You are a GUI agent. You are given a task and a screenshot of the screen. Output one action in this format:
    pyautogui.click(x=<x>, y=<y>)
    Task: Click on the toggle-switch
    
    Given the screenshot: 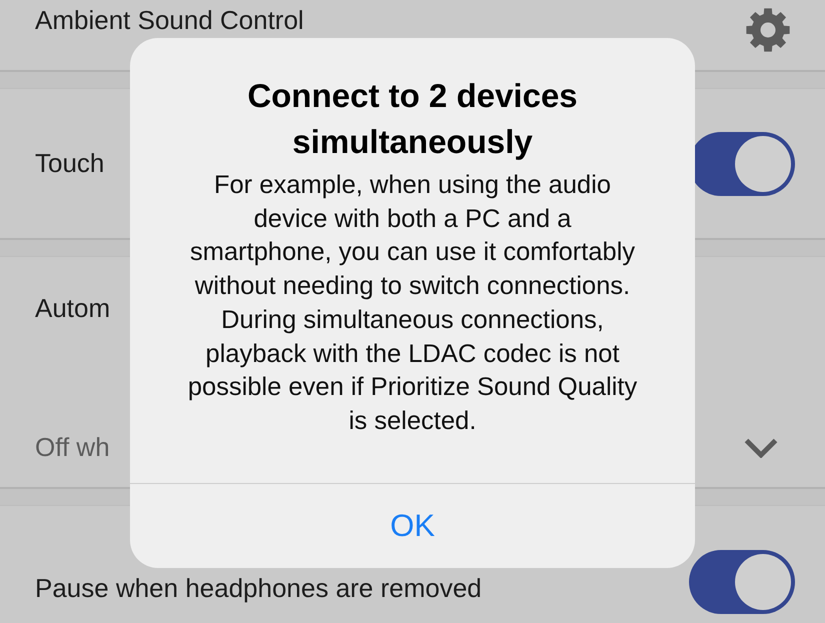 What is the action you would take?
    pyautogui.click(x=742, y=582)
    